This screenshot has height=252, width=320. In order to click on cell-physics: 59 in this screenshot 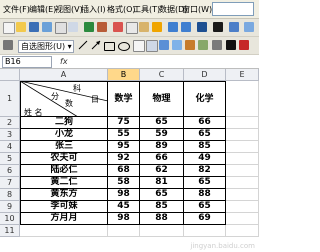, I will do `click(162, 135)`.